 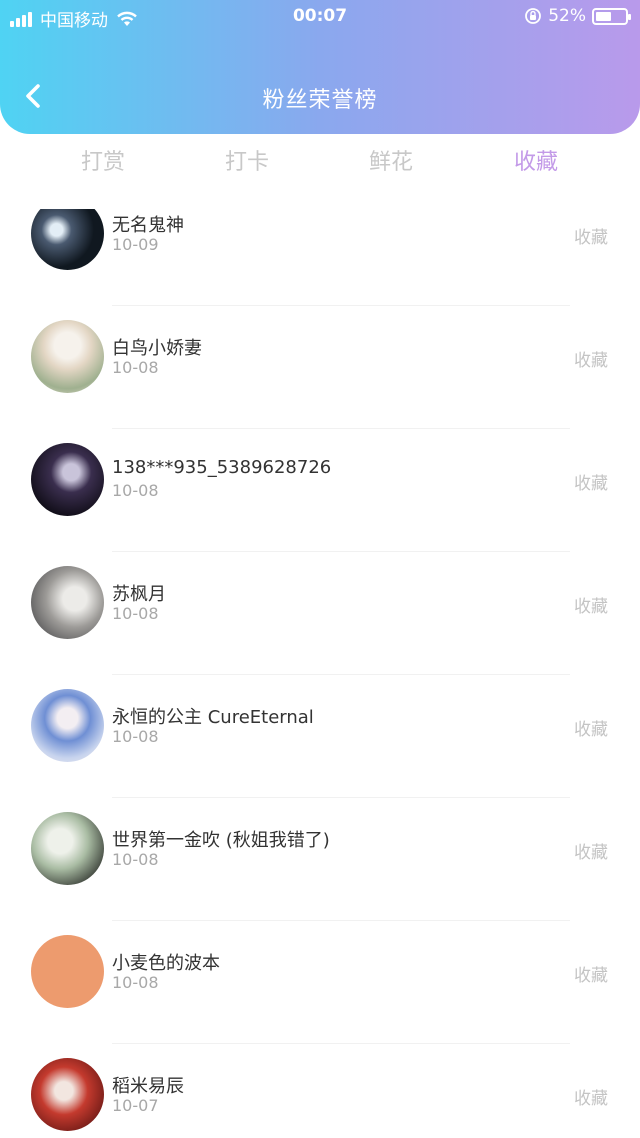 What do you see at coordinates (221, 840) in the screenshot?
I see `fan-name: 世界第一金吹 (秋姐我错了)` at bounding box center [221, 840].